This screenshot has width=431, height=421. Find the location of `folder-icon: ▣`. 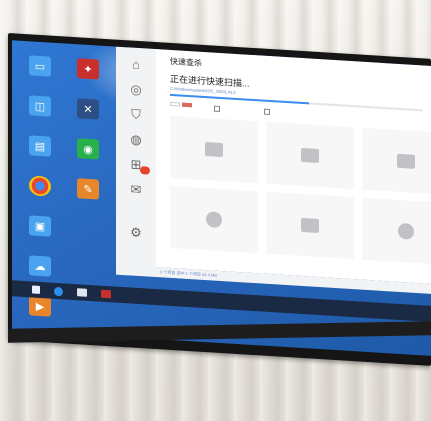

folder-icon: ▣ is located at coordinates (40, 226).